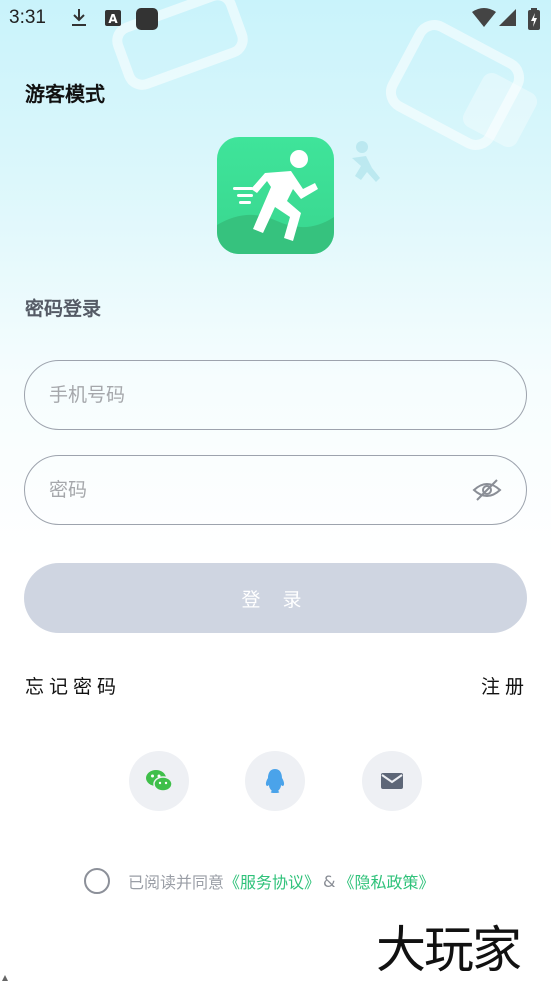 The height and width of the screenshot is (981, 551). Describe the element at coordinates (5, 978) in the screenshot. I see `corner-mark-icon` at that location.